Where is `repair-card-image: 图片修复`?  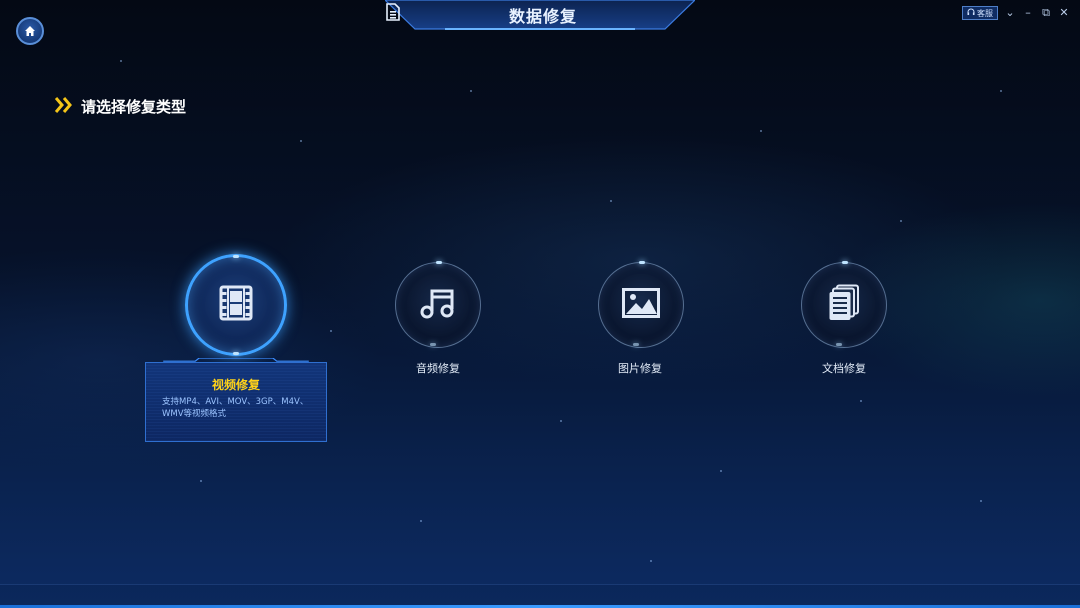
repair-card-image: 图片修复 is located at coordinates (640, 320).